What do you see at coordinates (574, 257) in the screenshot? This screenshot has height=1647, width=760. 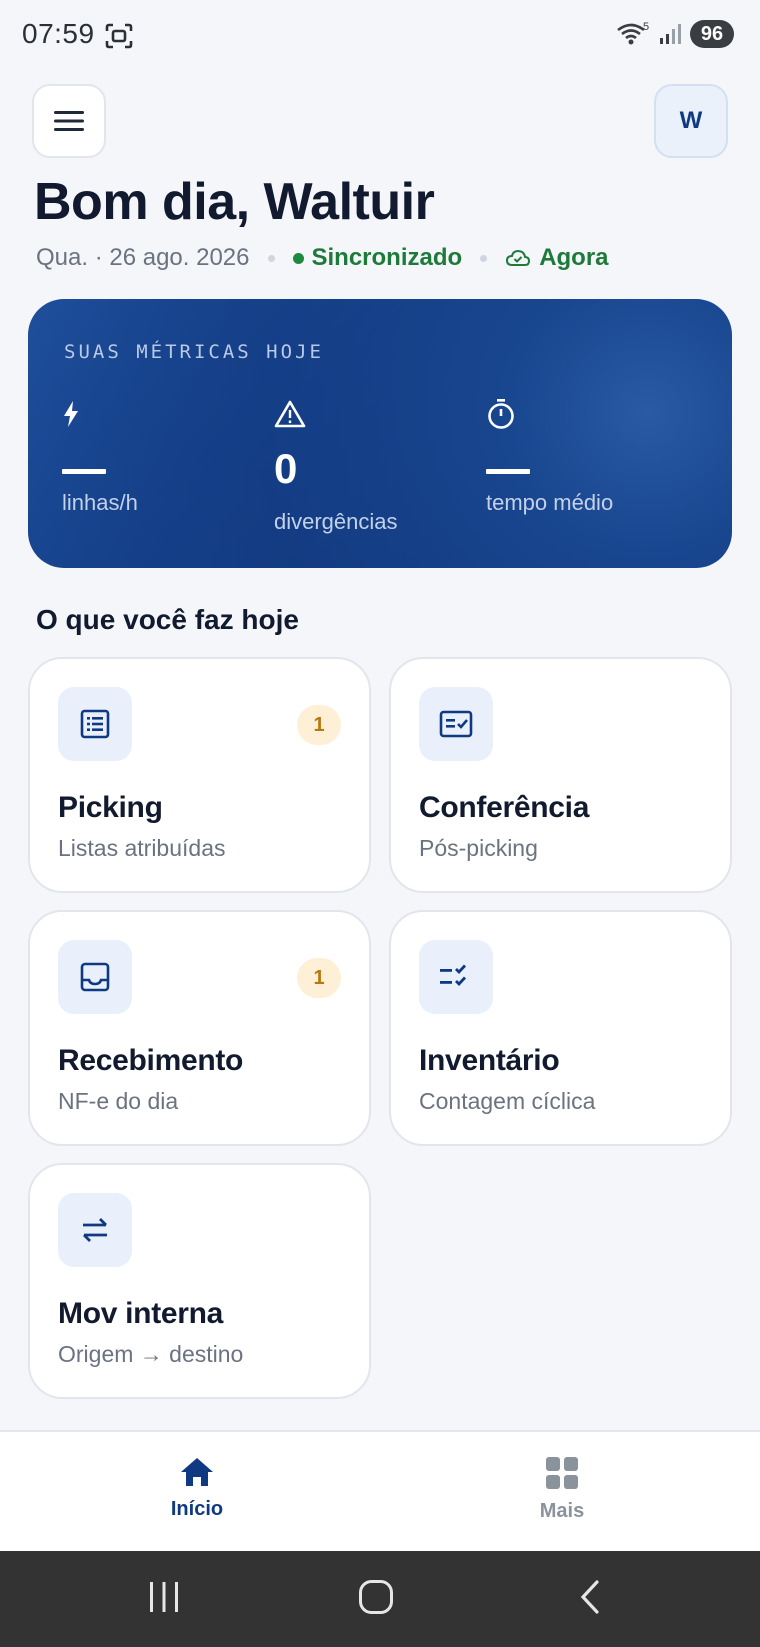 I see `sync-time-label: Agora` at bounding box center [574, 257].